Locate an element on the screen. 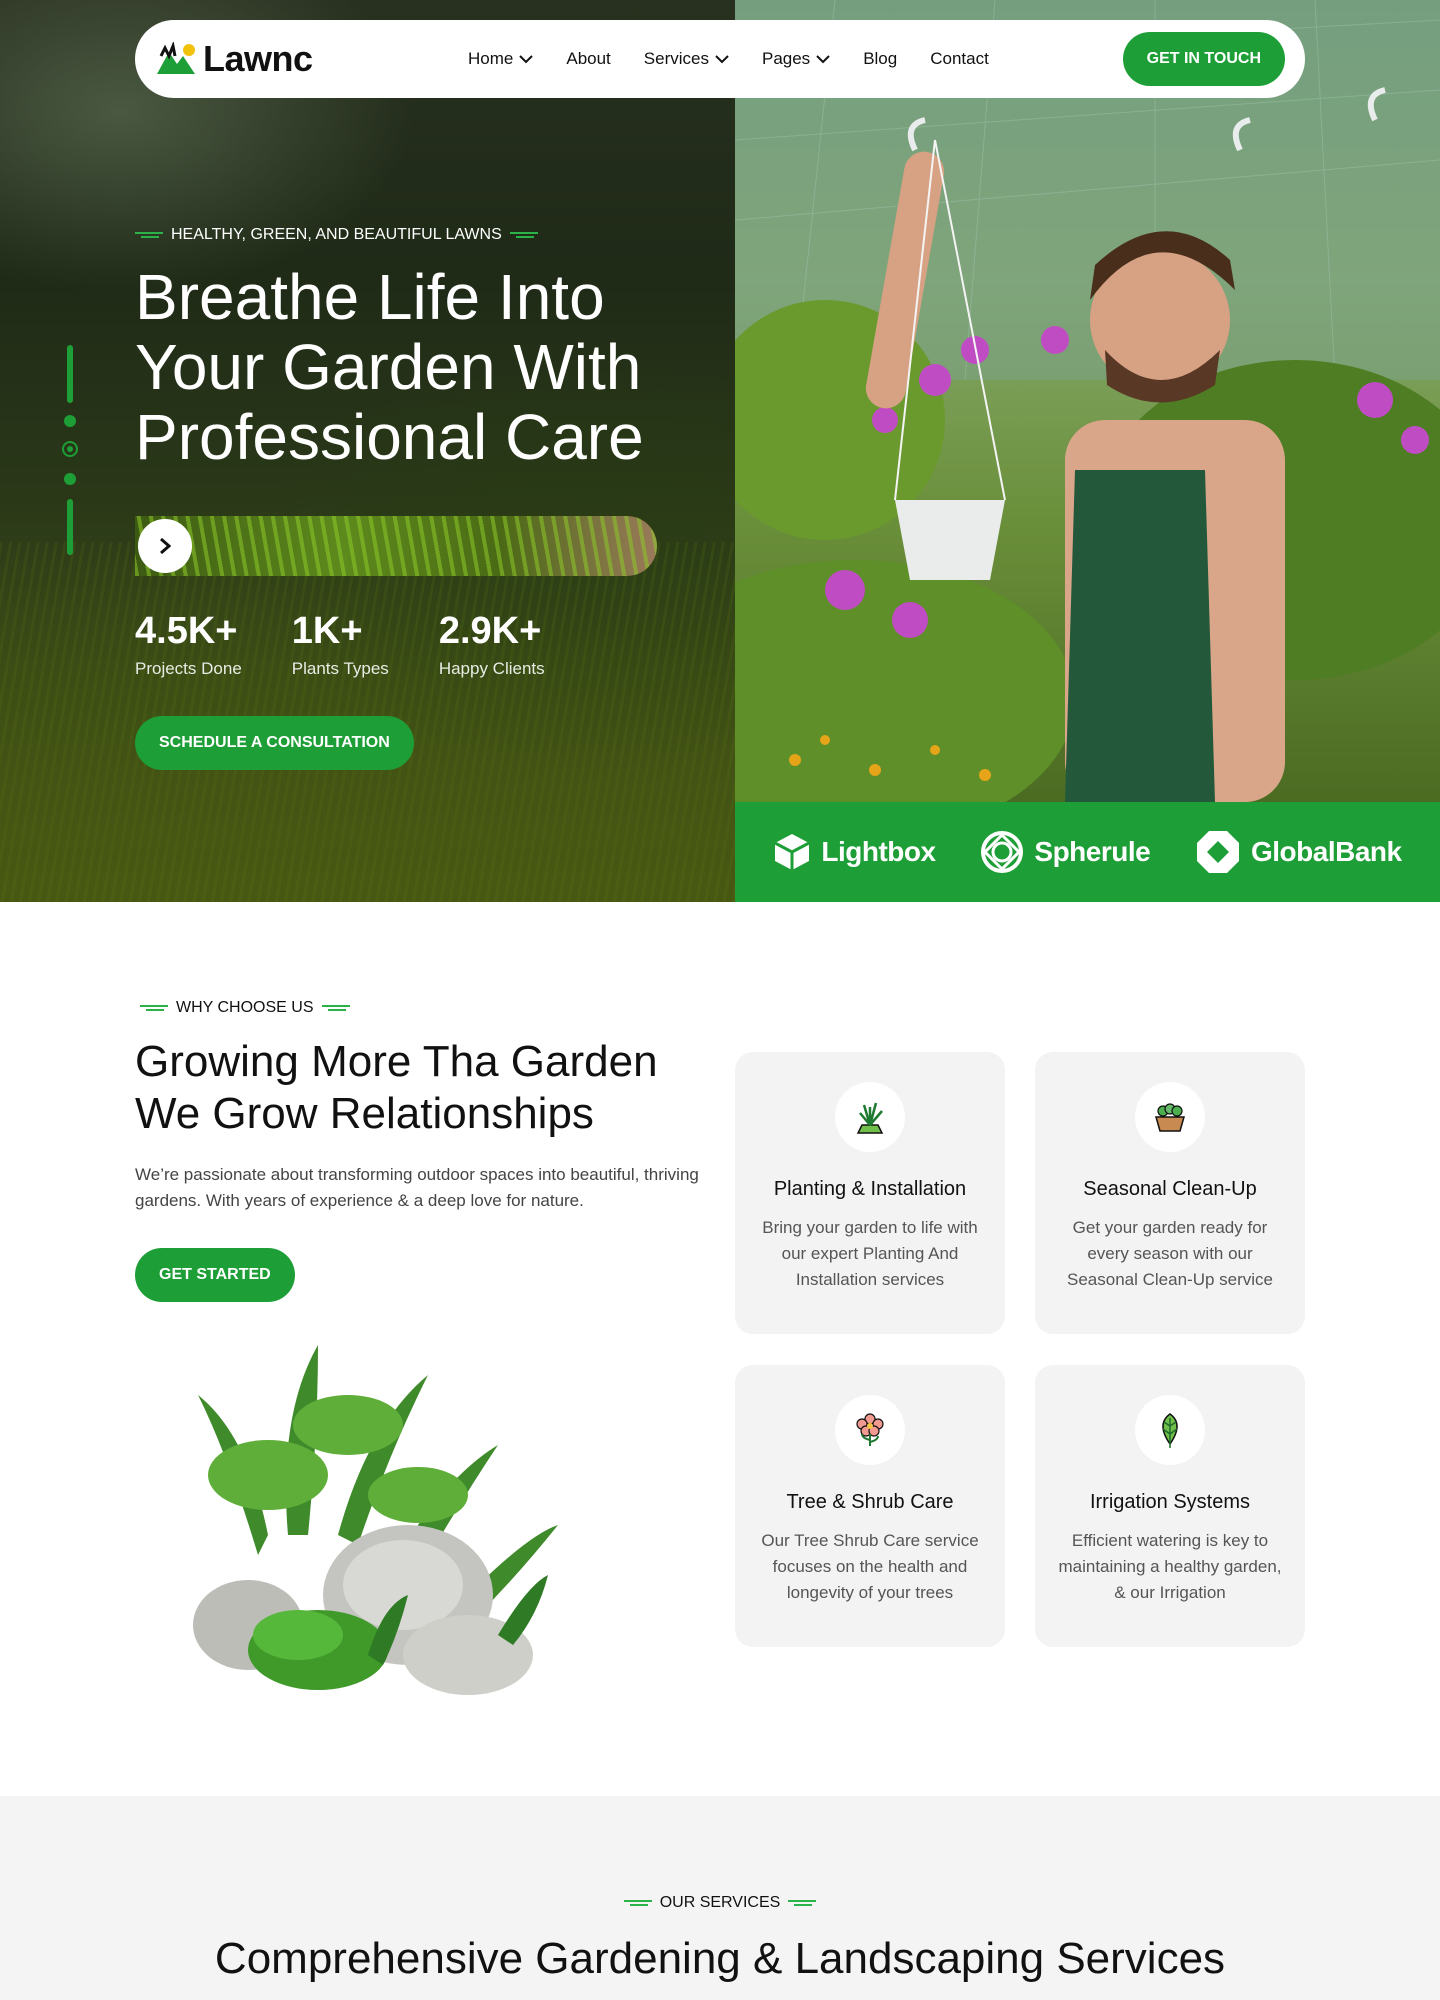 Image resolution: width=1440 pixels, height=2000 pixels. hero-eyebrow: HEALTHY, GREEN, AND BEAUTIFUL LAWNS is located at coordinates (336, 235).